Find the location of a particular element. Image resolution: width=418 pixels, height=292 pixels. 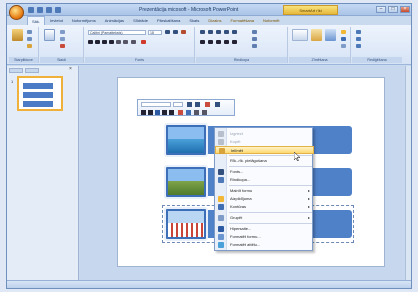

tab-slideshow: Slīdrāde is located at coordinates (140, 20).